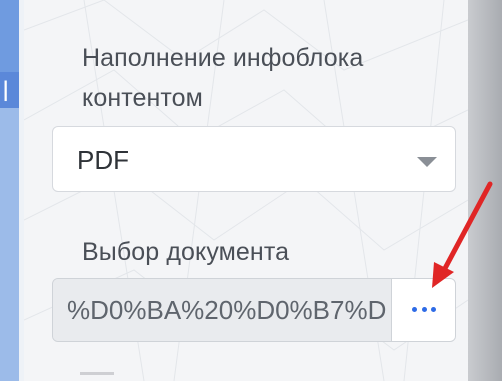 The width and height of the screenshot is (502, 381). What do you see at coordinates (12, 190) in the screenshot?
I see `left-sidebar-strip: |` at bounding box center [12, 190].